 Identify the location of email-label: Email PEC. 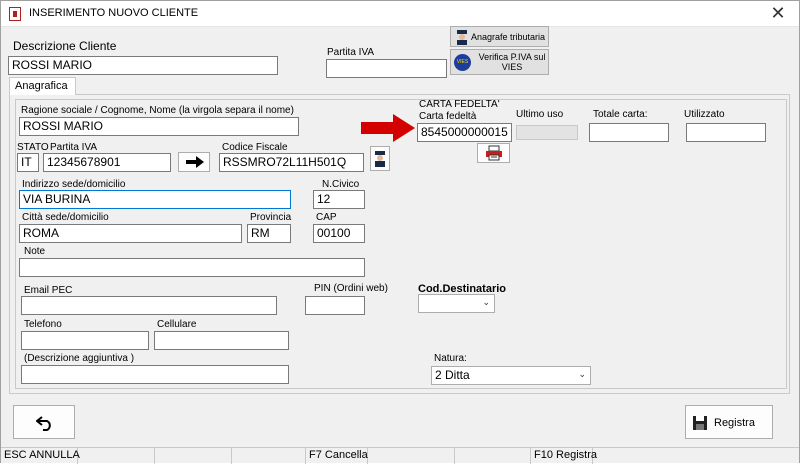
(48, 290).